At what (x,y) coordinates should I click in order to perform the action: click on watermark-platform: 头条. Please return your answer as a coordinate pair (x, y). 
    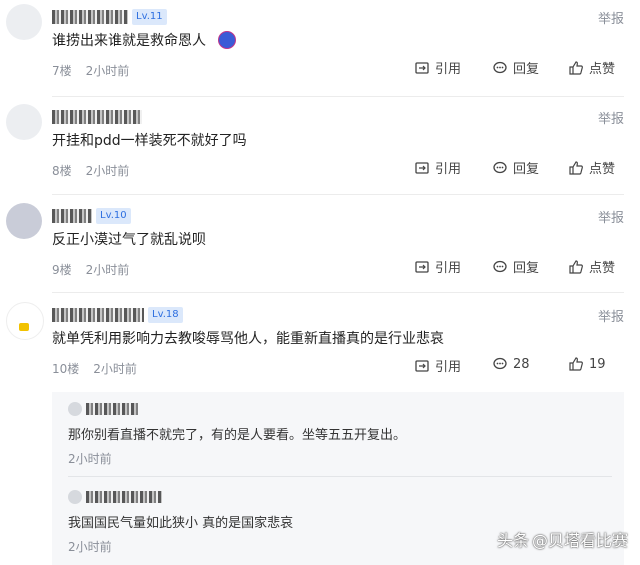
    Looking at the image, I should click on (512, 540).